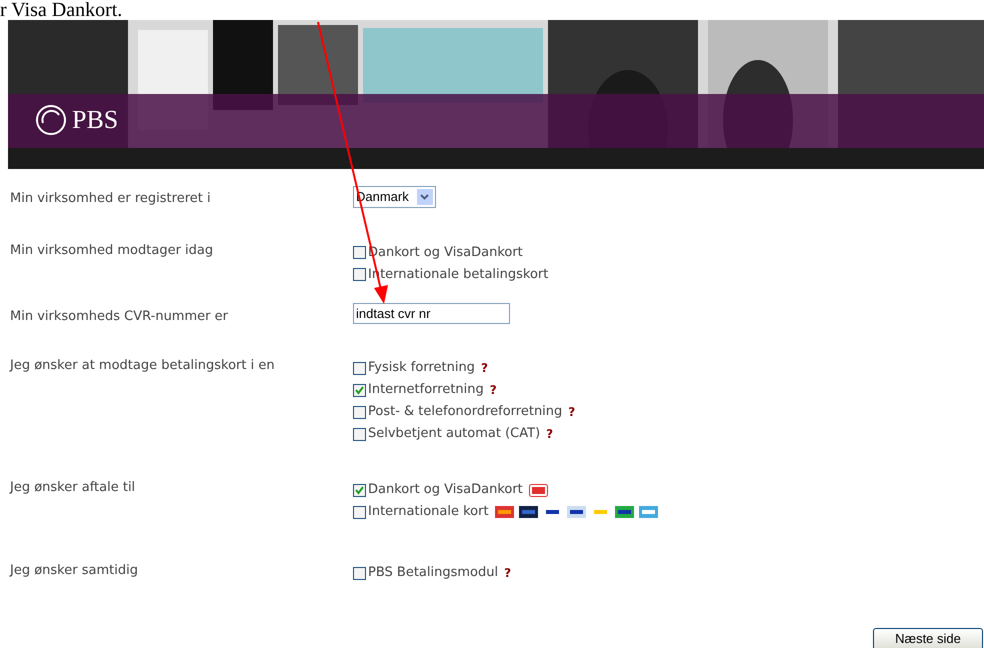 The width and height of the screenshot is (984, 648). I want to click on logo-text: PBS, so click(95, 120).